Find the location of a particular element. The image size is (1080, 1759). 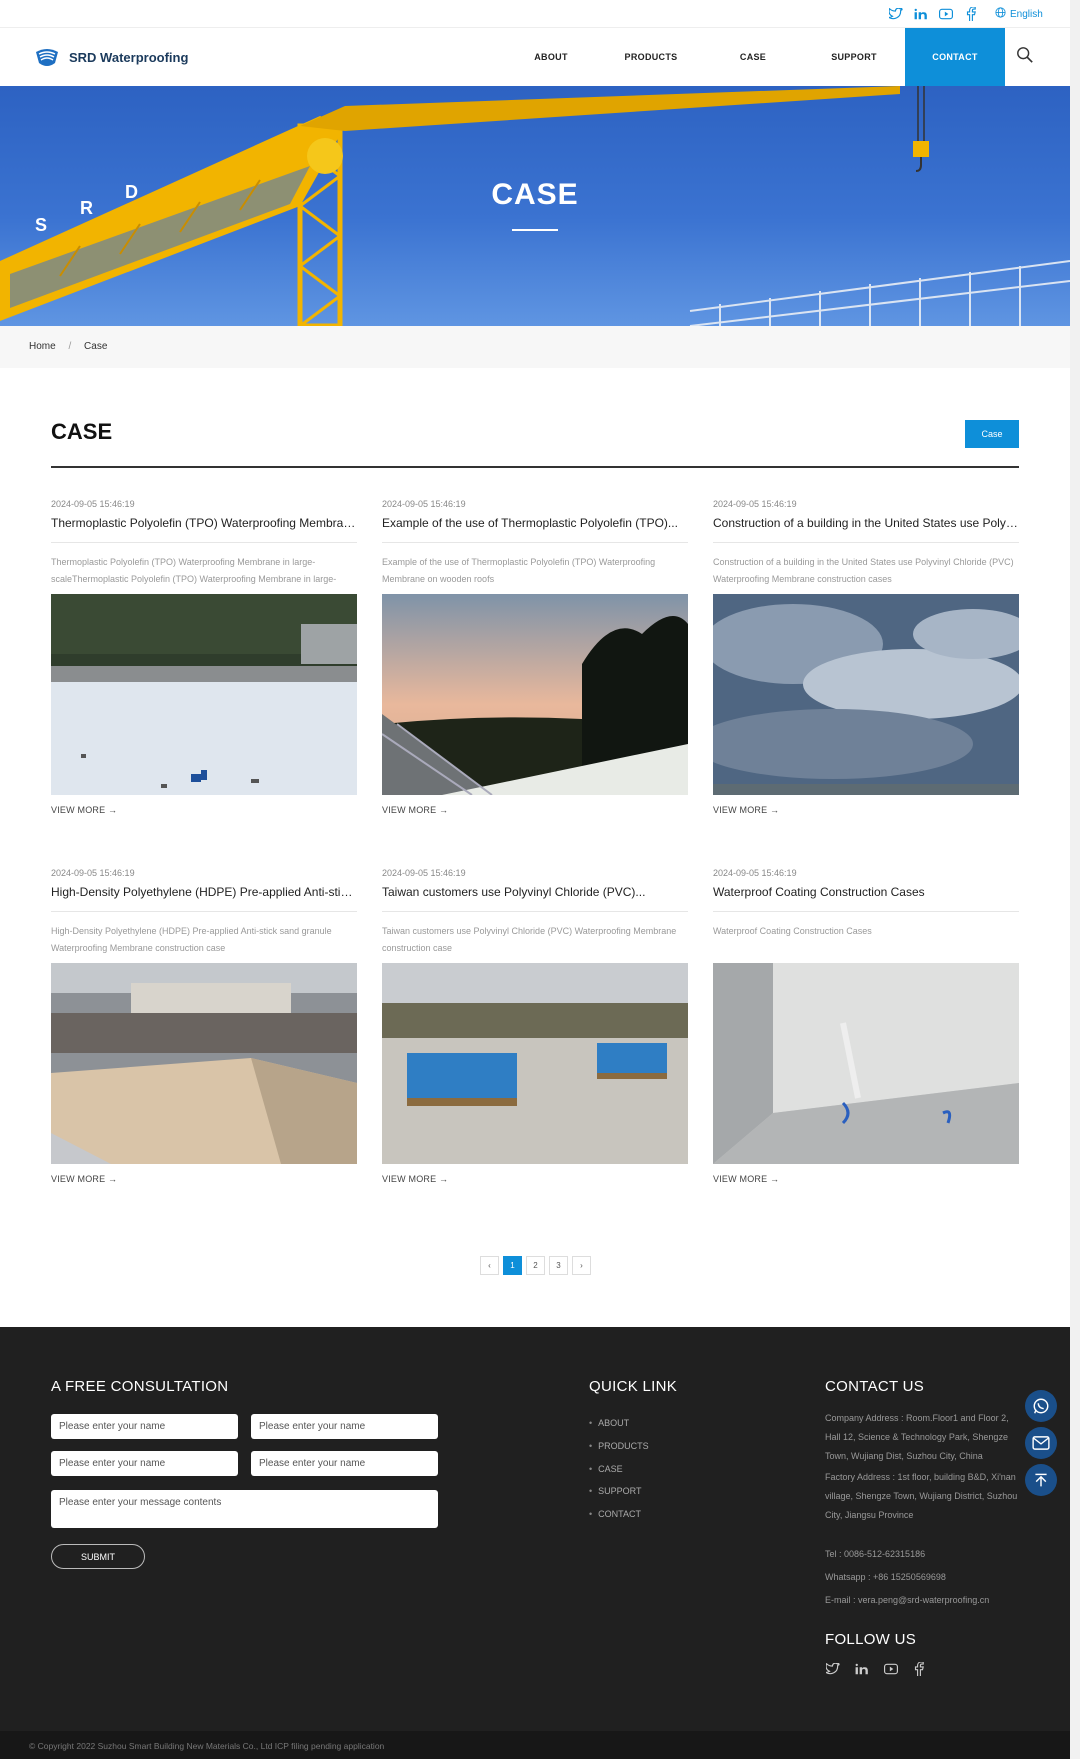

back-to-top-icon is located at coordinates (1041, 1480).